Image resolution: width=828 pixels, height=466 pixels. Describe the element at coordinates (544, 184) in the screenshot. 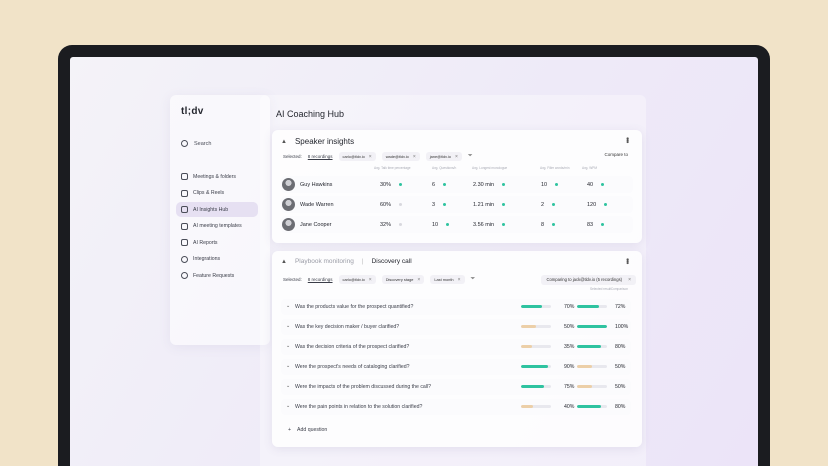

I see `metric-value: 10` at that location.